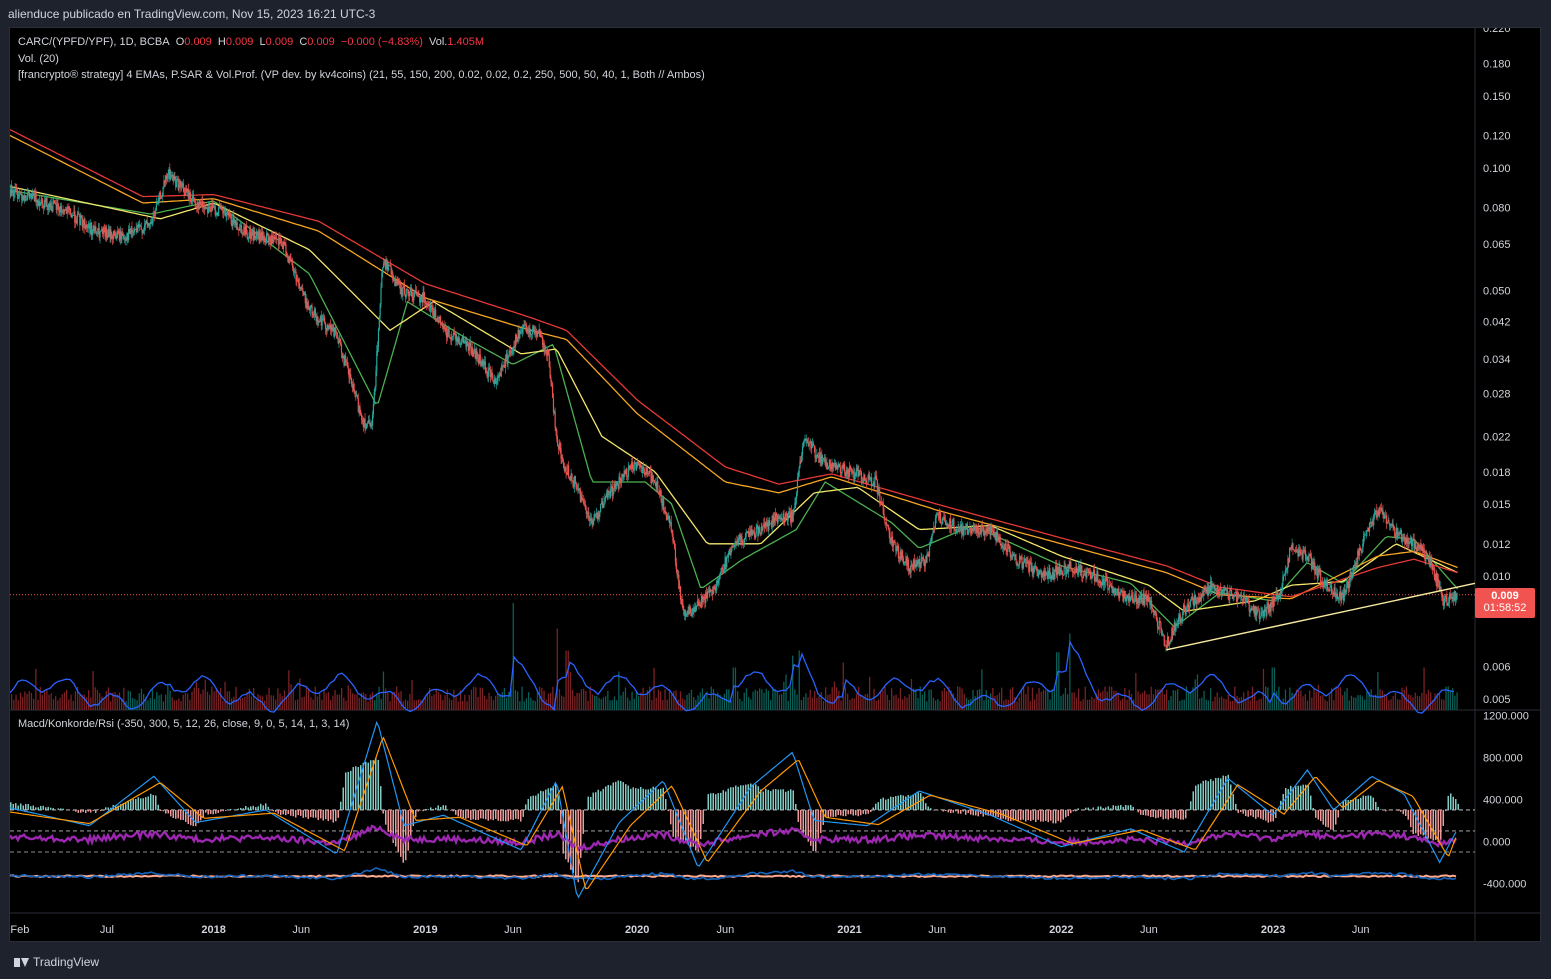  What do you see at coordinates (1061, 930) in the screenshot?
I see `time-tick-label: 2022` at bounding box center [1061, 930].